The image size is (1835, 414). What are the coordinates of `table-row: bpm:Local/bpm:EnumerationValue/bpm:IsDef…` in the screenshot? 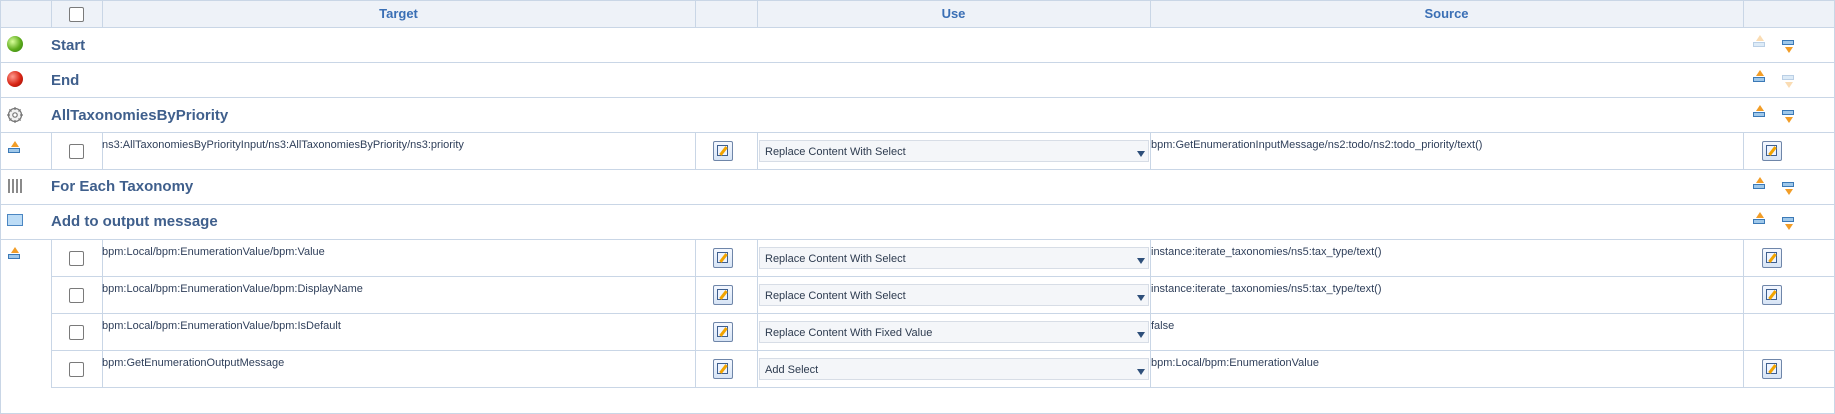 It's located at (942, 332).